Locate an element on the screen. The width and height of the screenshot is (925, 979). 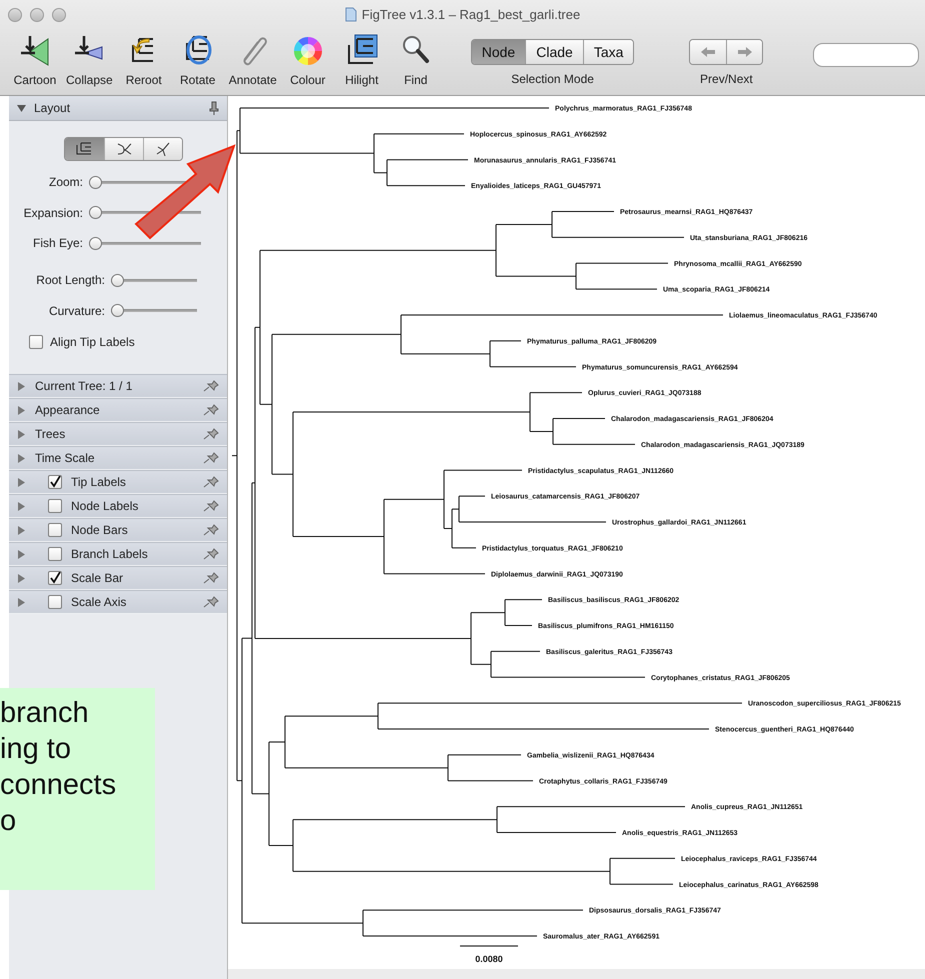
toolbar-button: Cartoon is located at coordinates (35, 58).